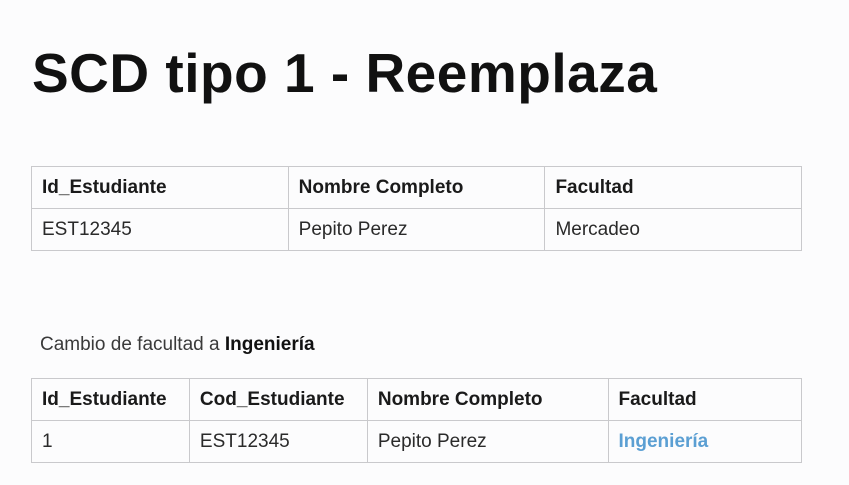 The width and height of the screenshot is (849, 485). Describe the element at coordinates (673, 229) in the screenshot. I see `cell-facultad: Mercadeo` at that location.